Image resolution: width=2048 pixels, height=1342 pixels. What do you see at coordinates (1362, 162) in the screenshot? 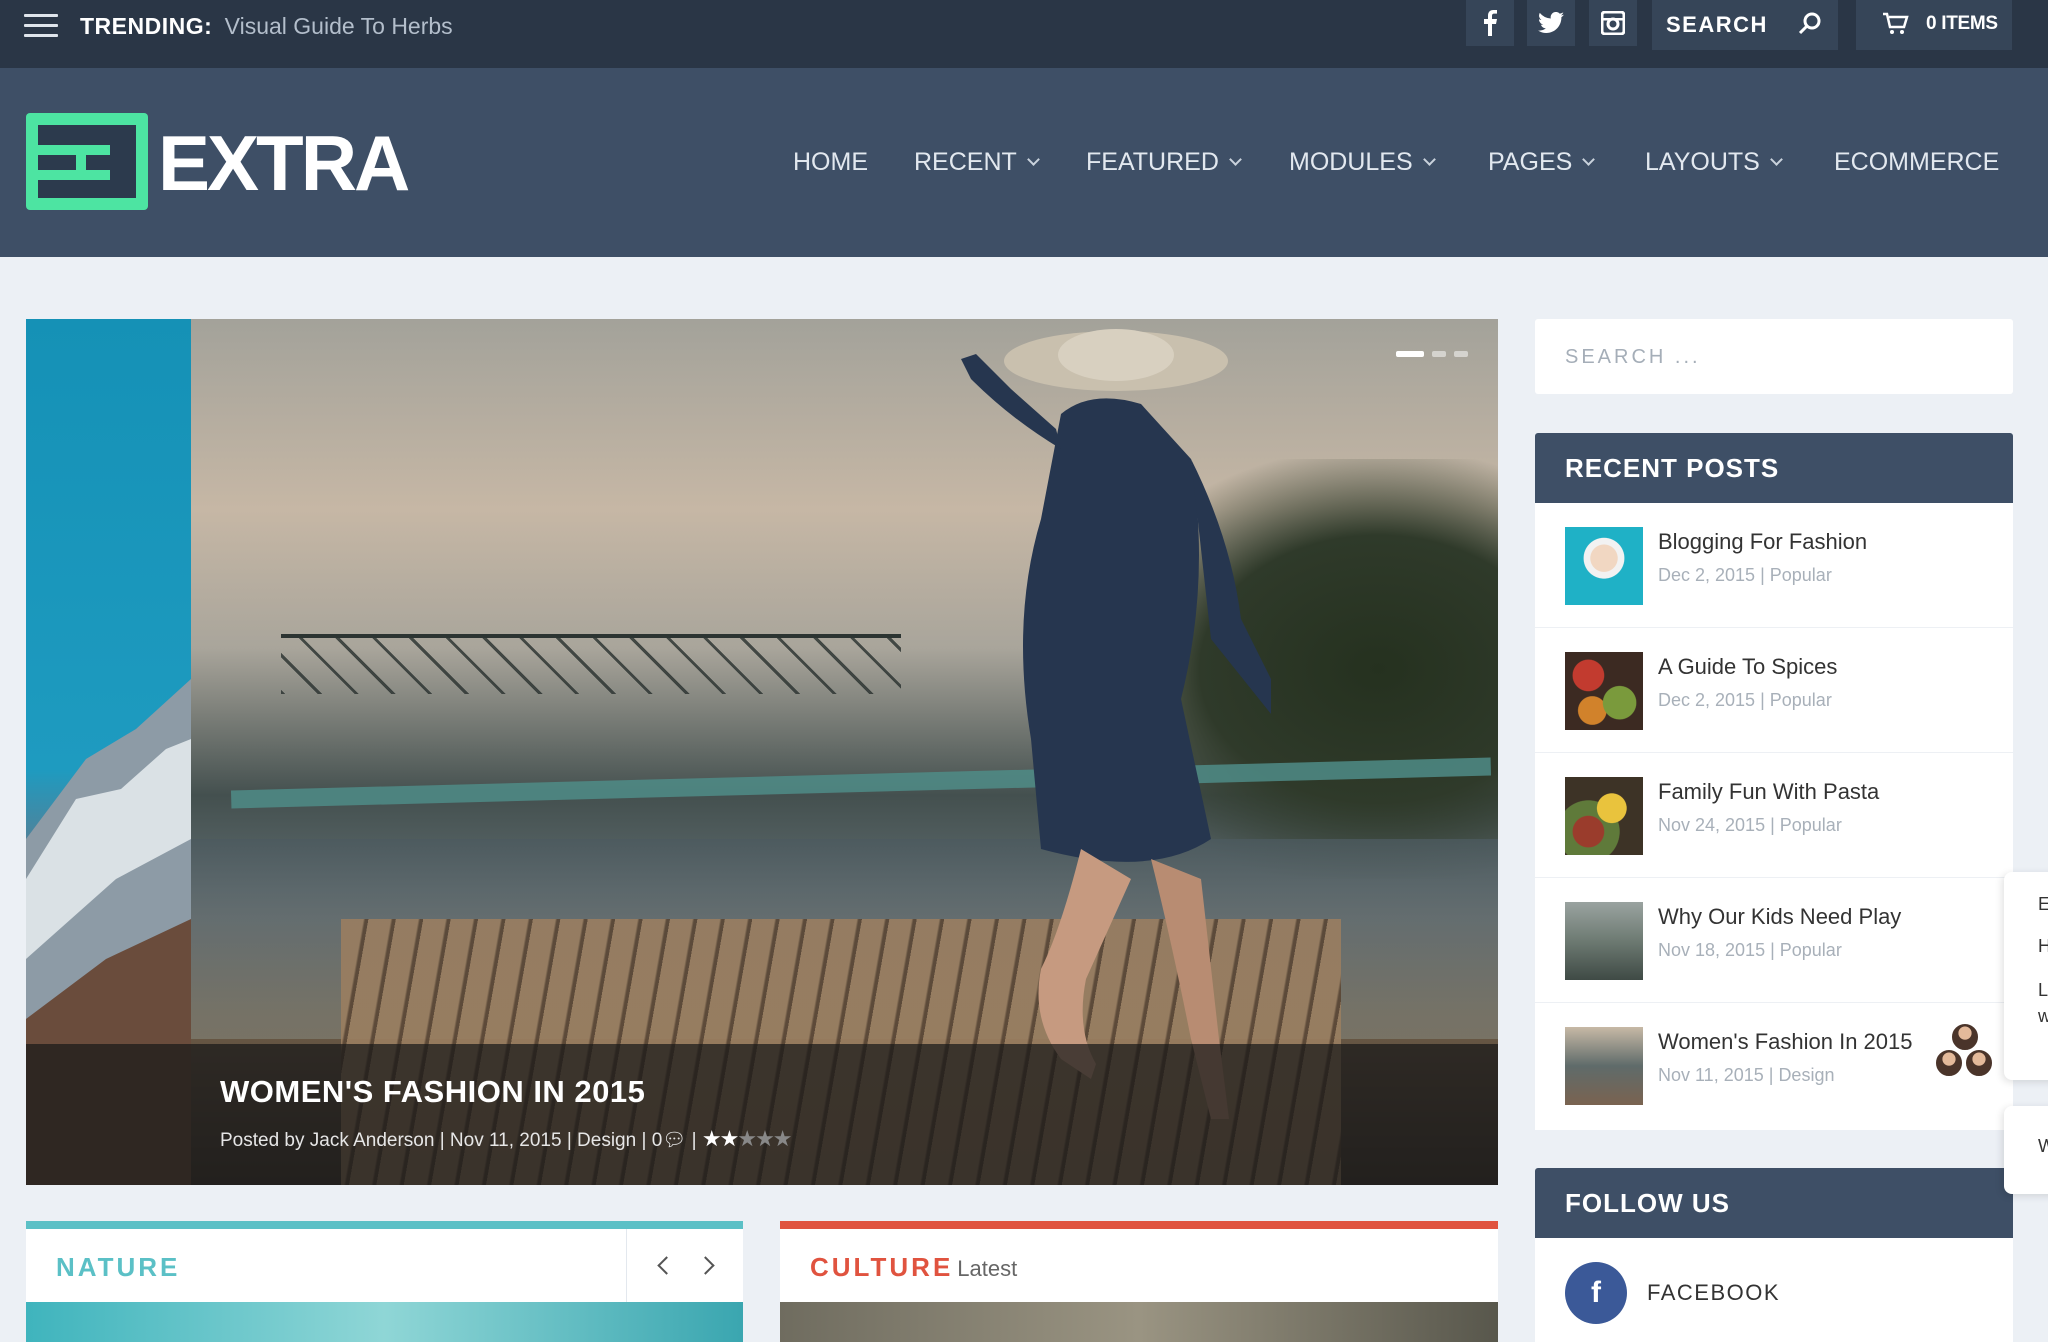
I see `nav-modules: MODULES` at bounding box center [1362, 162].